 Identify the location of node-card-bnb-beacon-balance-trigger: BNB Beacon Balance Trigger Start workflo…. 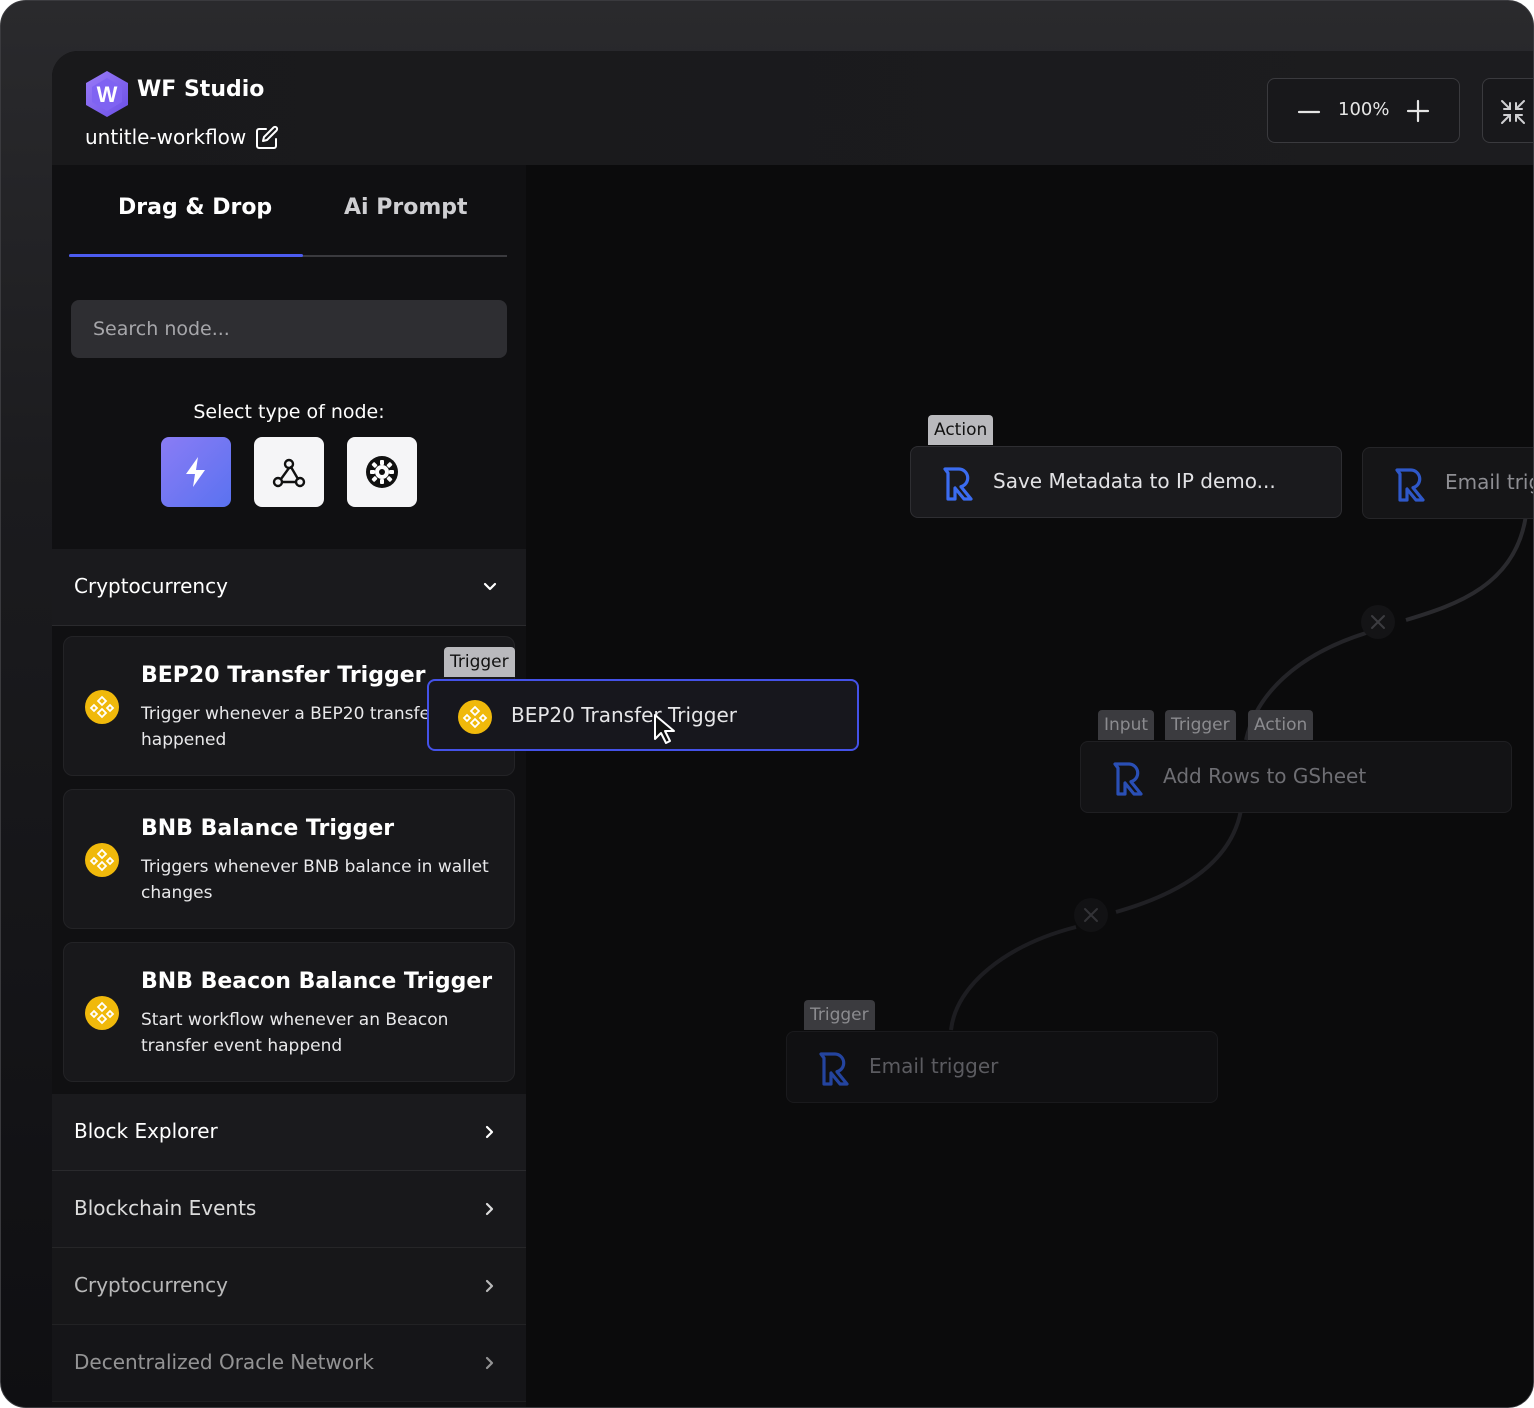
(289, 1012).